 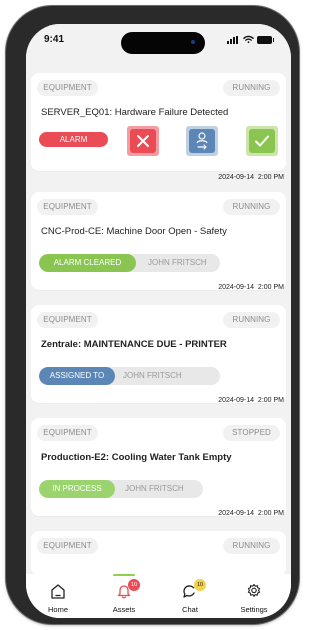 What do you see at coordinates (251, 433) in the screenshot?
I see `equipment-state-badge: STOPPED` at bounding box center [251, 433].